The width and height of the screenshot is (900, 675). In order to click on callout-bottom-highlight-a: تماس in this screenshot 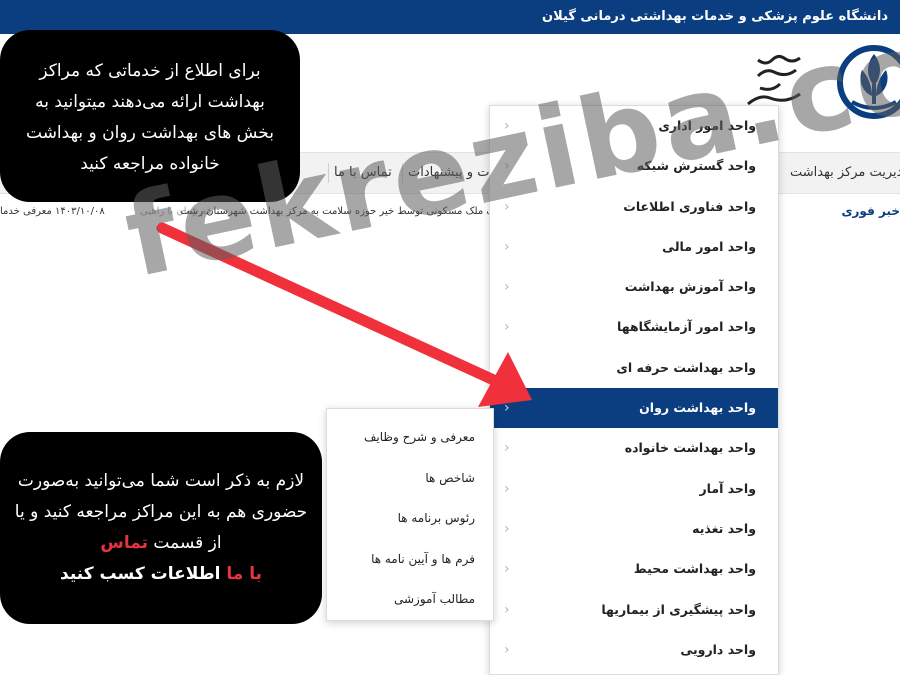, I will do `click(124, 543)`.